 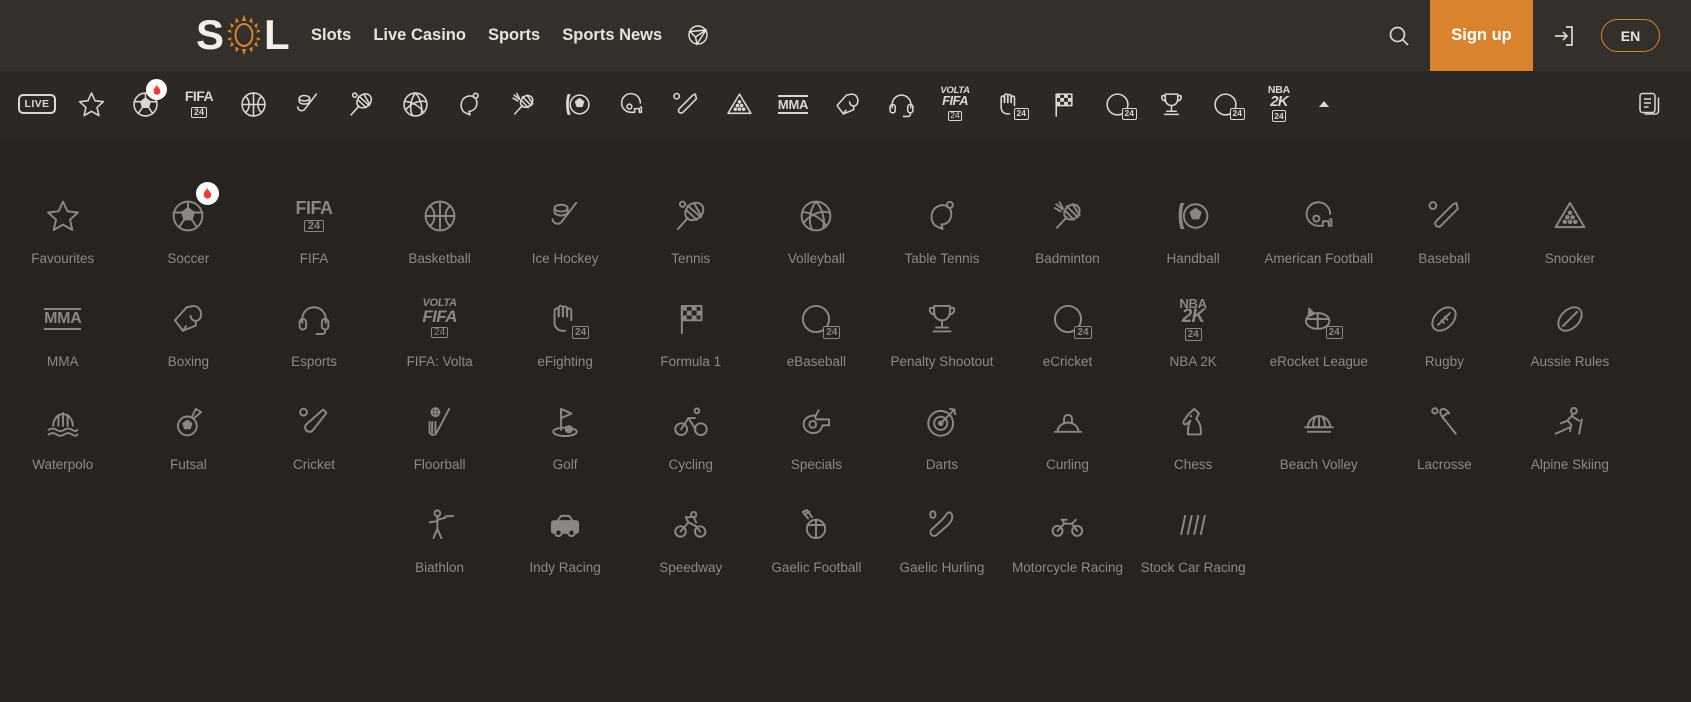 What do you see at coordinates (1279, 104) in the screenshot?
I see `toolbar-nba-2k: NBA 2K 24` at bounding box center [1279, 104].